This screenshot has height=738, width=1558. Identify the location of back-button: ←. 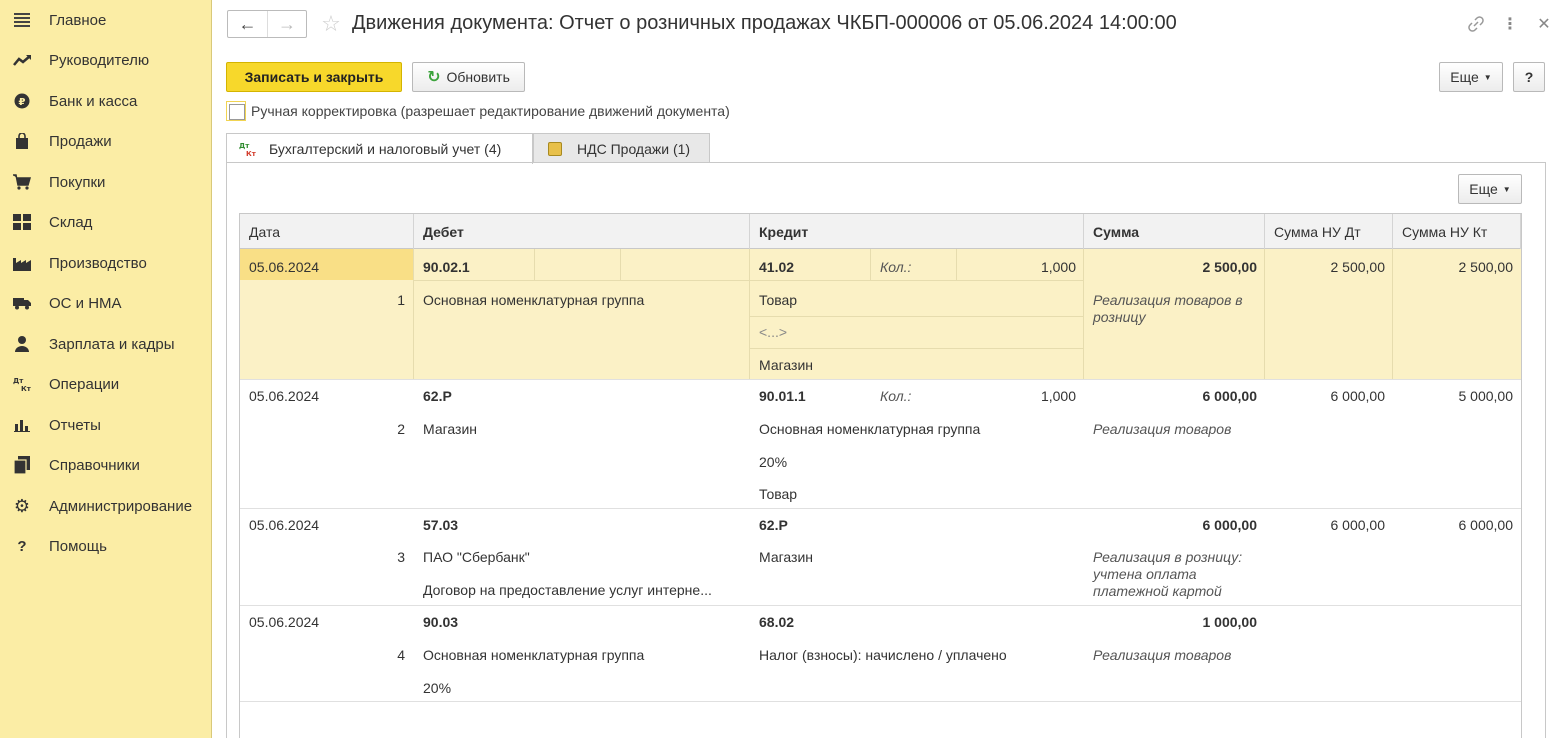
(247, 24).